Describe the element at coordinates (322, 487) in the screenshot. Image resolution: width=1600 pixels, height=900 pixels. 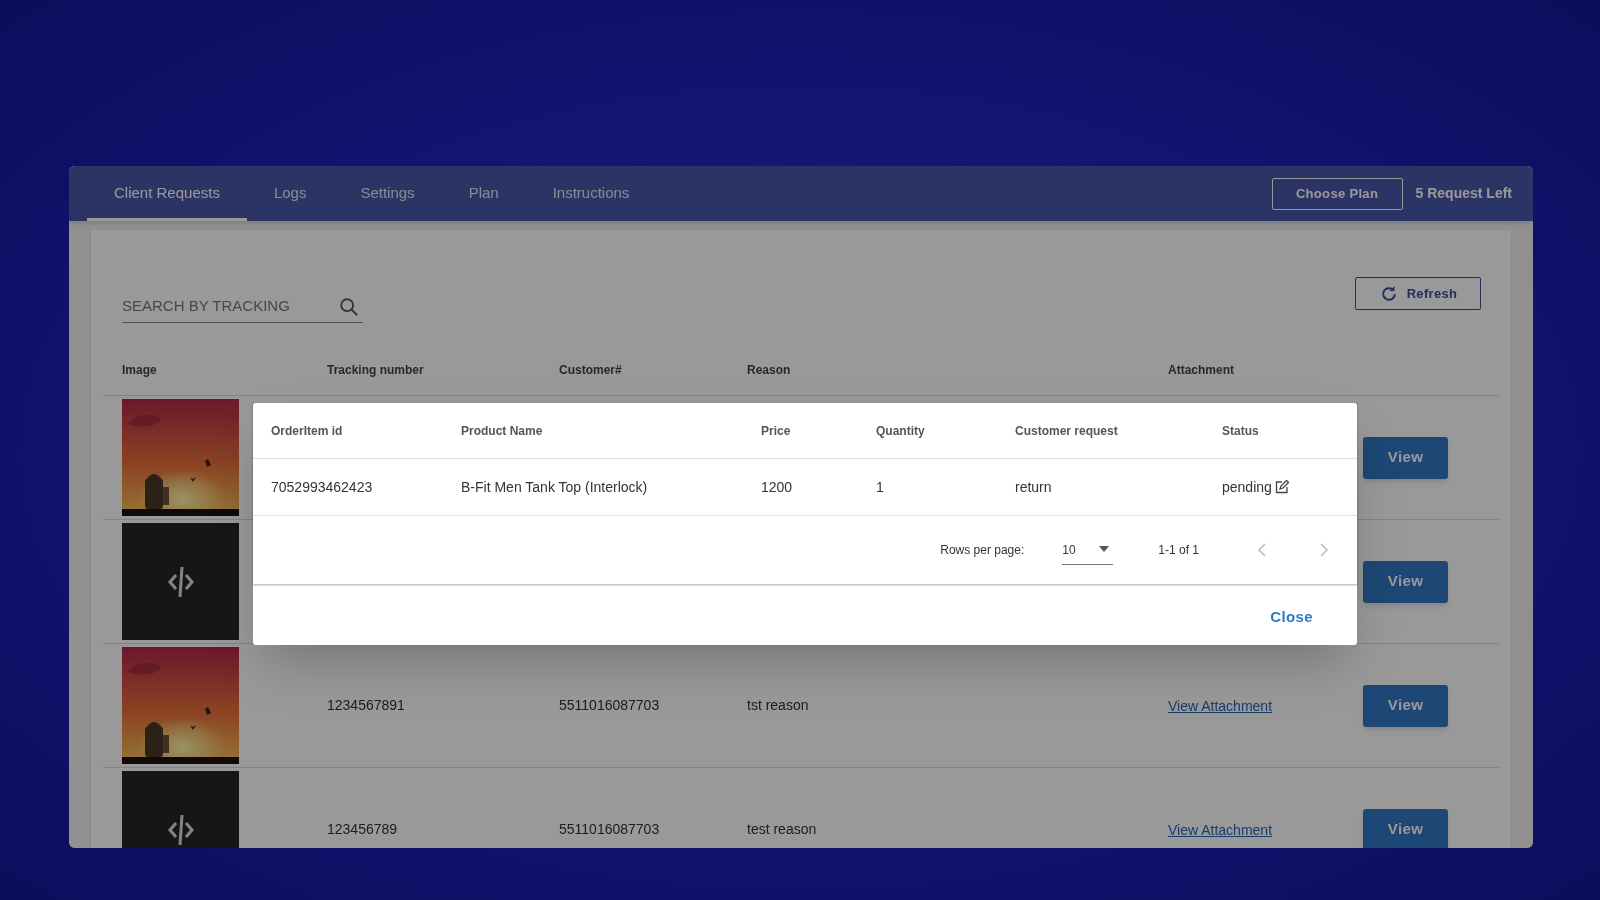
I see `table-cell-text: 7052993462423` at that location.